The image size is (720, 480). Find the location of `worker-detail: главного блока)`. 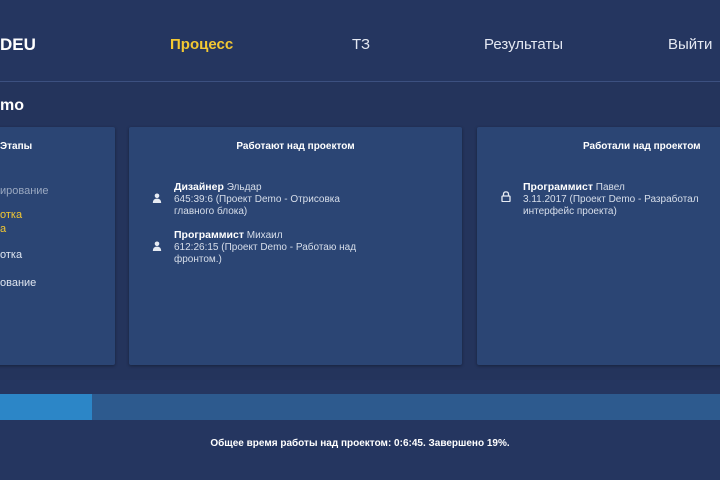

worker-detail: главного блока) is located at coordinates (211, 211).